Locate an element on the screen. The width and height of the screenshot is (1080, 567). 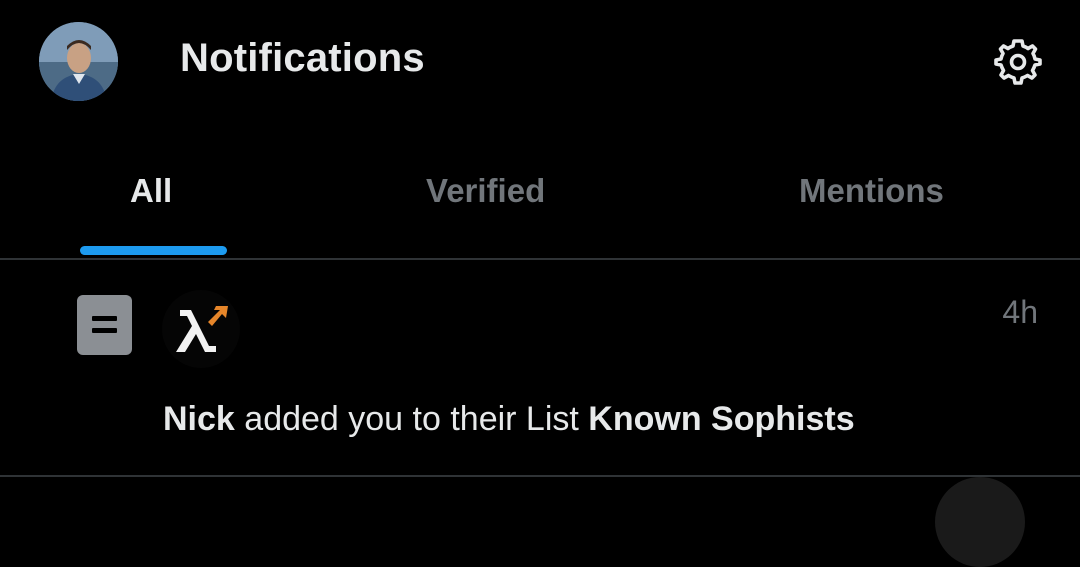
gear-icon is located at coordinates (1018, 62).